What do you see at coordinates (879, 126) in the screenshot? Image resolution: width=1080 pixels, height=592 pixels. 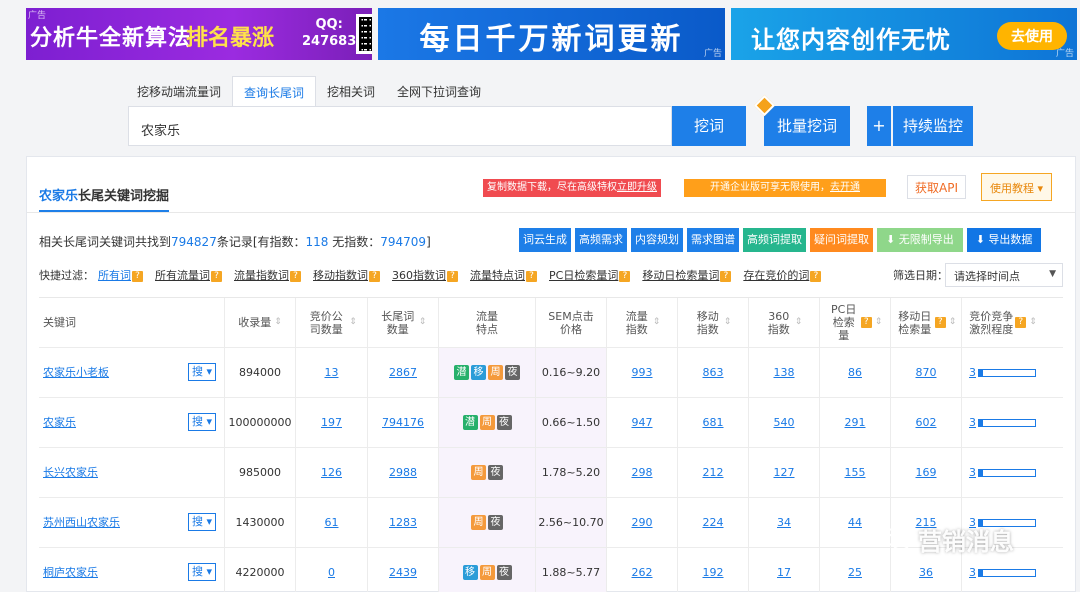 I see `add-monitor-button: +` at bounding box center [879, 126].